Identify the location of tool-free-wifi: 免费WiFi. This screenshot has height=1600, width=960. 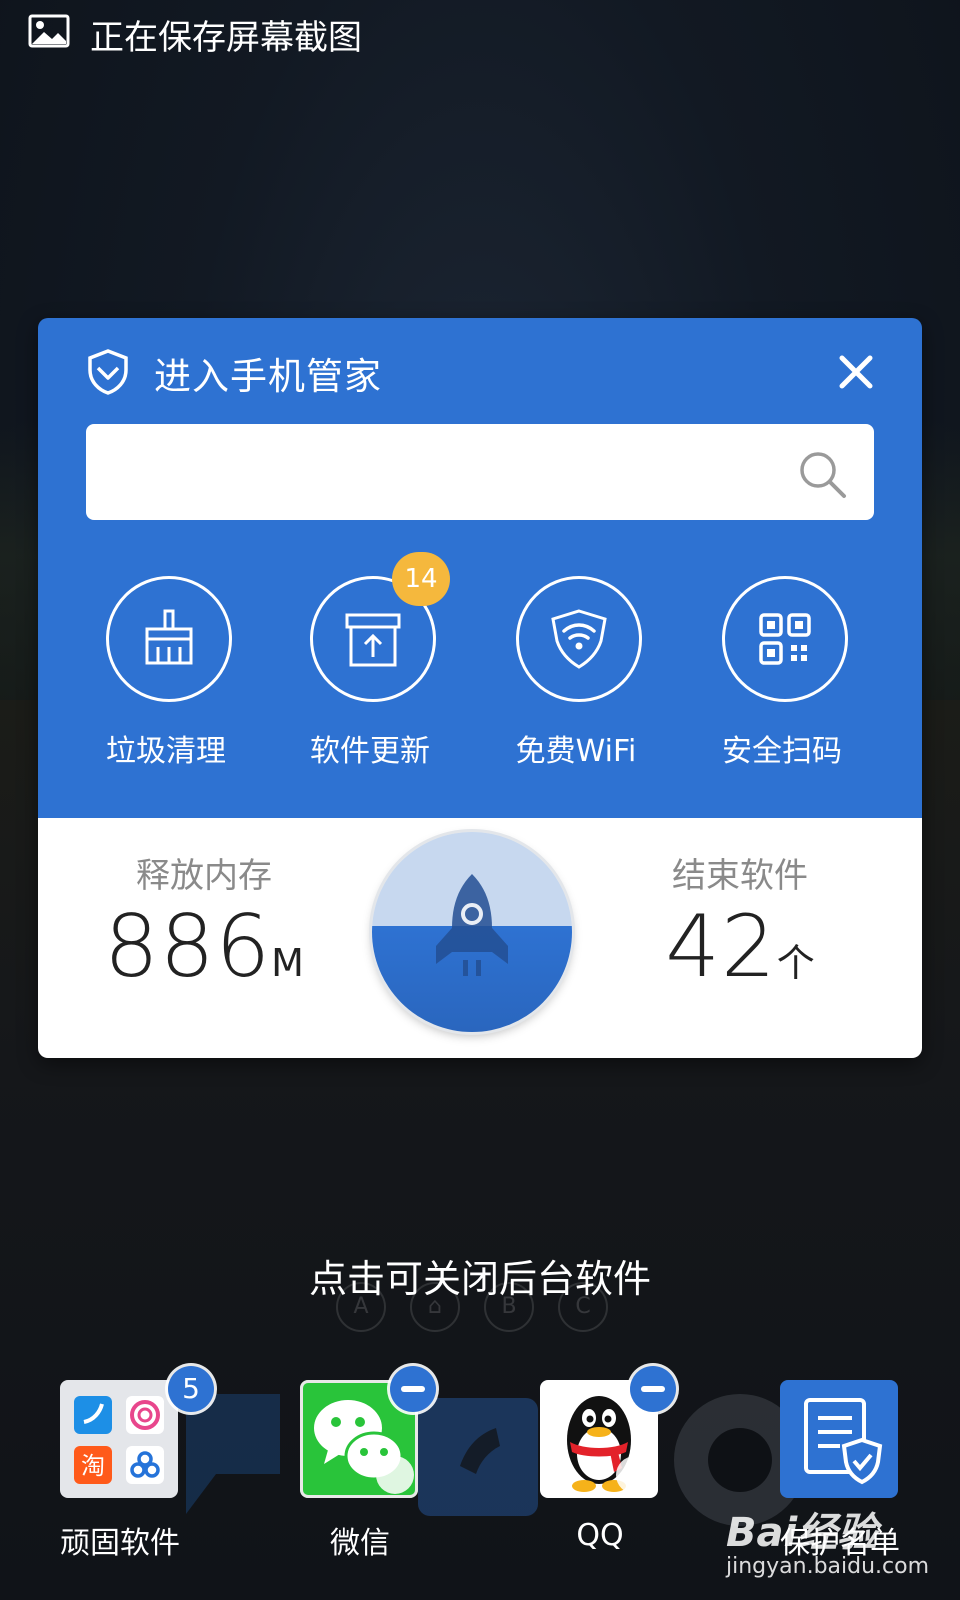
(578, 691).